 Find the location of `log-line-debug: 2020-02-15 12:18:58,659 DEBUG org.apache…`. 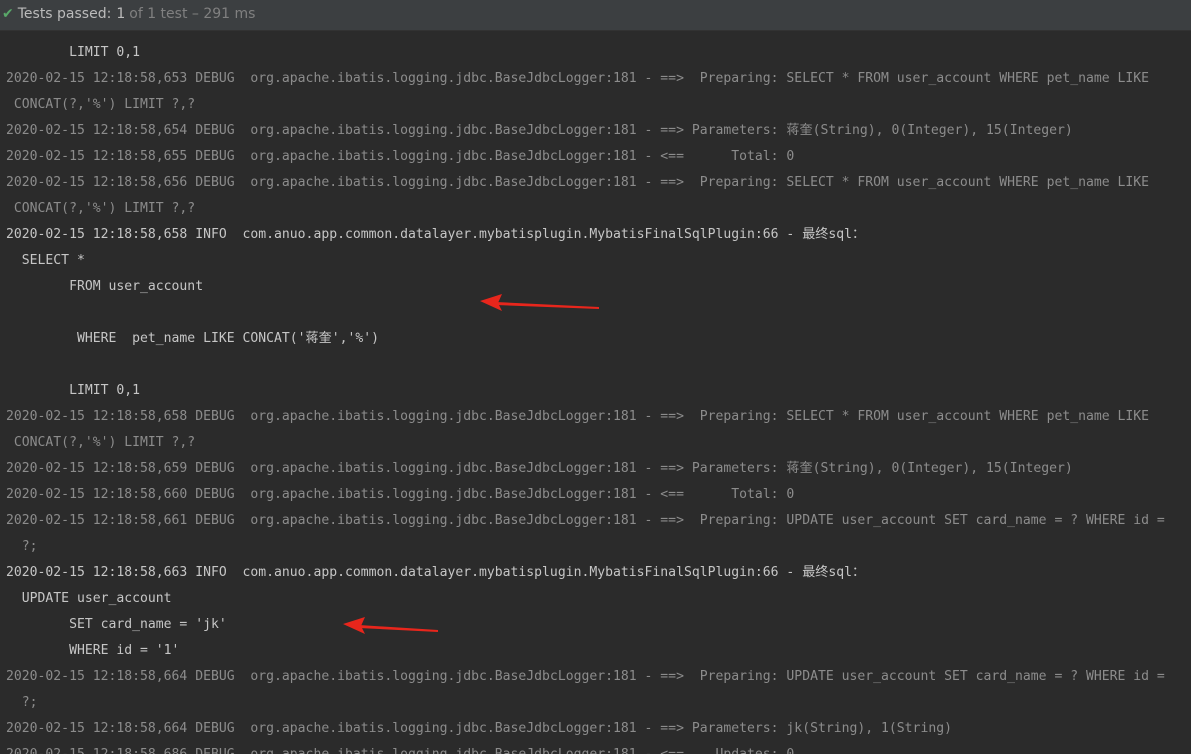

log-line-debug: 2020-02-15 12:18:58,659 DEBUG org.apache… is located at coordinates (539, 468).